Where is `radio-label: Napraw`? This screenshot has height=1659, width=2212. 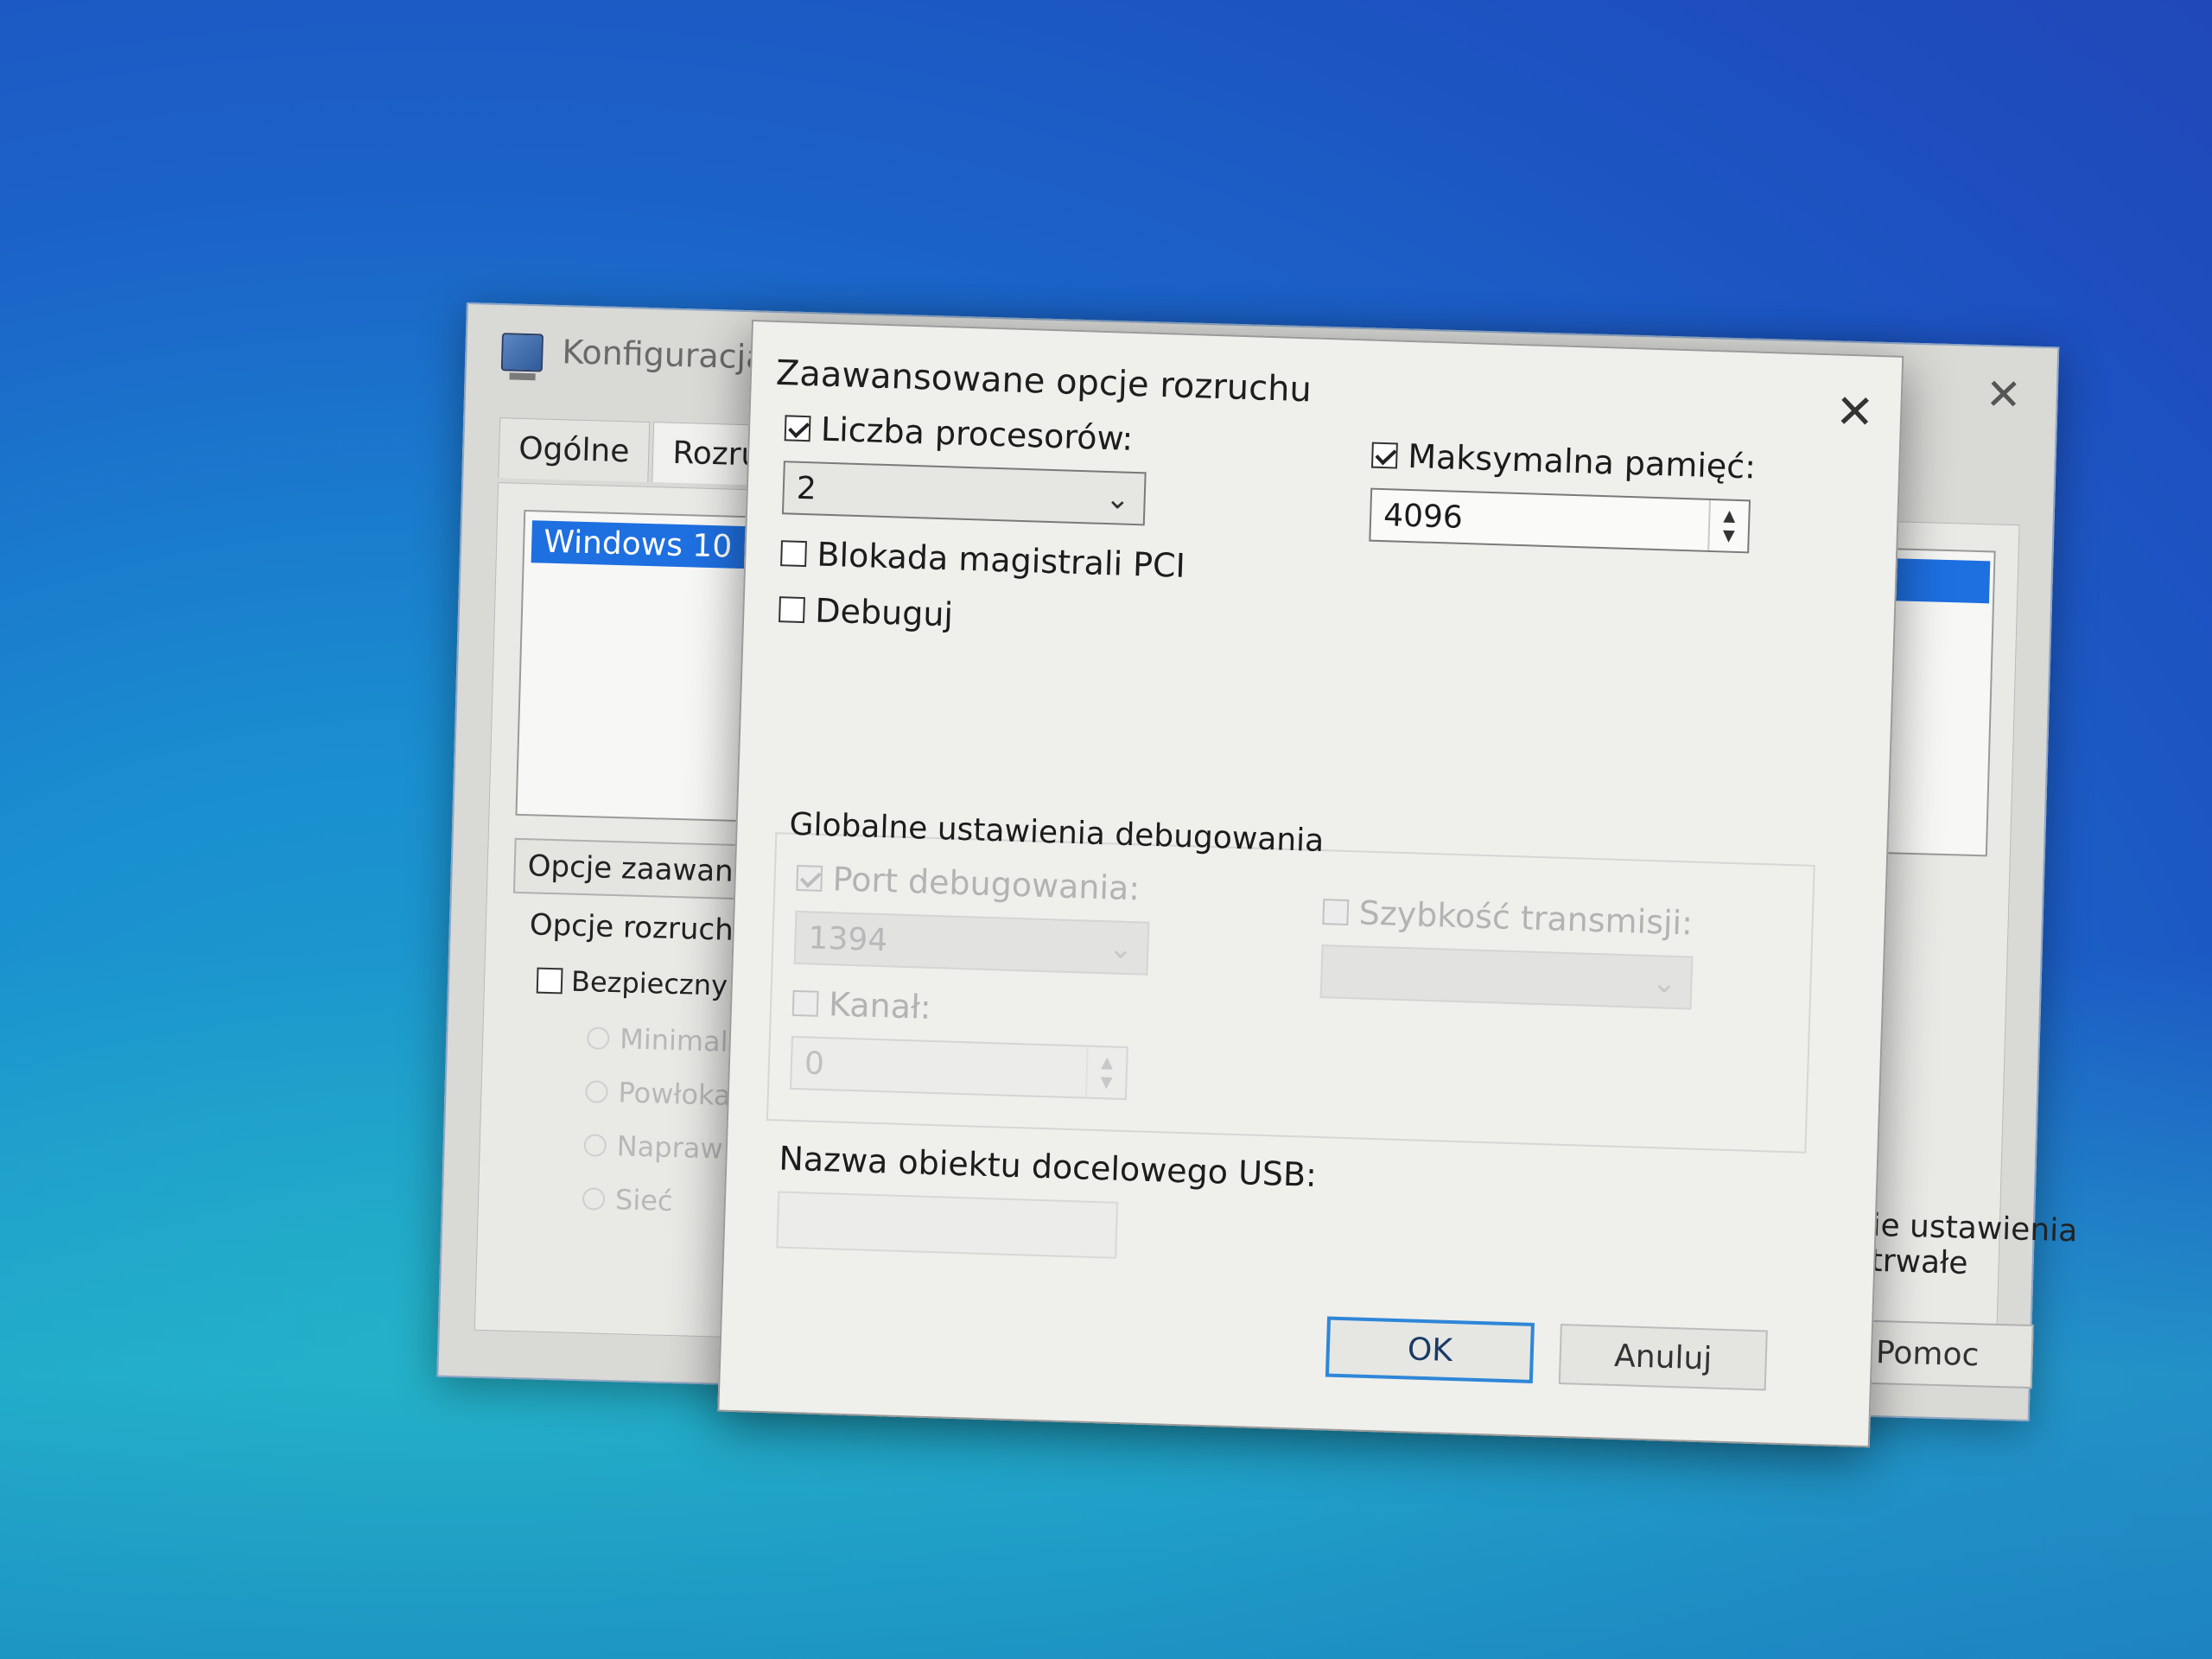
radio-label: Napraw is located at coordinates (670, 1147).